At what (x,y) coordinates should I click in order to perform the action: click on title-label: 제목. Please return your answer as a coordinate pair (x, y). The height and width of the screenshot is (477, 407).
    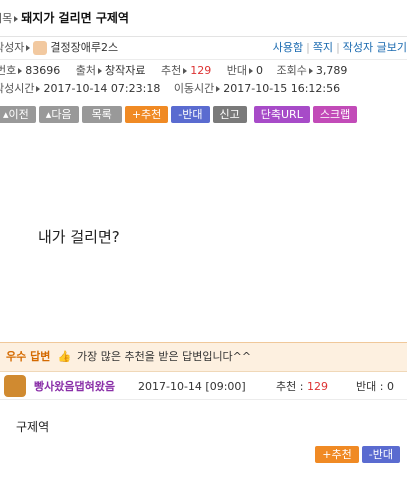
    Looking at the image, I should click on (6, 18).